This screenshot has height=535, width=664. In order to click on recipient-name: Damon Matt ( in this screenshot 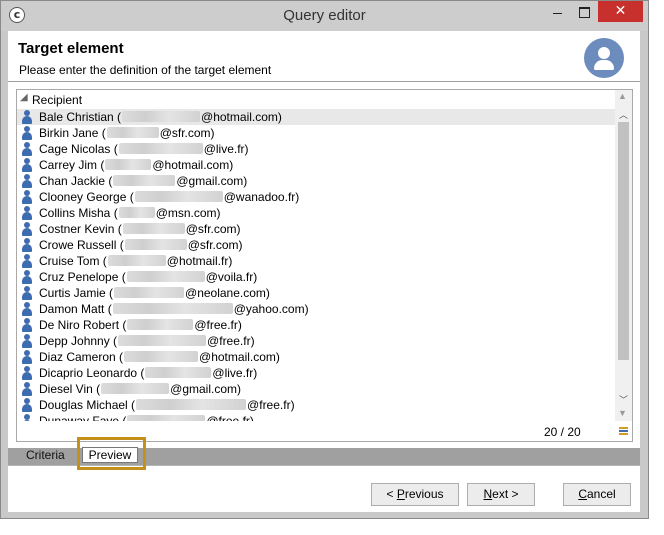, I will do `click(75, 309)`.